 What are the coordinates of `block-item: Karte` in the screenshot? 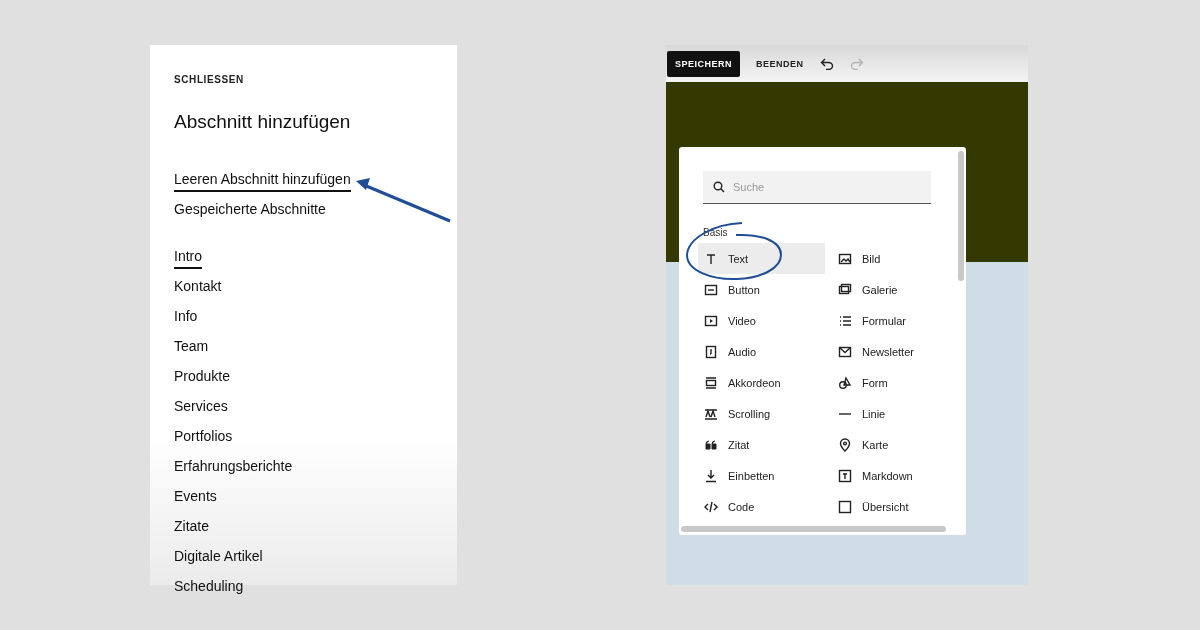 It's located at (895, 444).